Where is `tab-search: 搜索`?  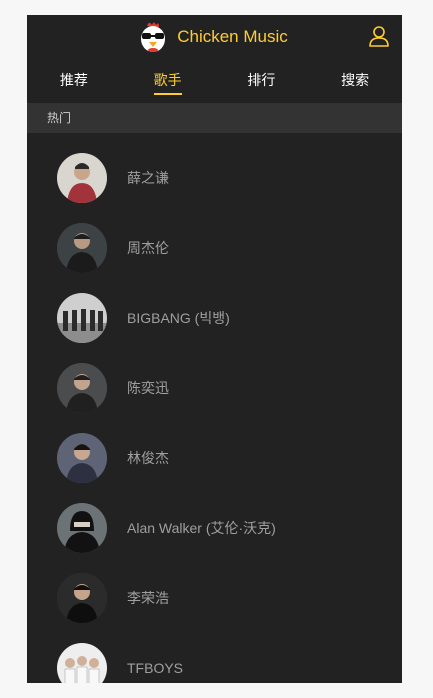
tab-search: 搜索 is located at coordinates (355, 81).